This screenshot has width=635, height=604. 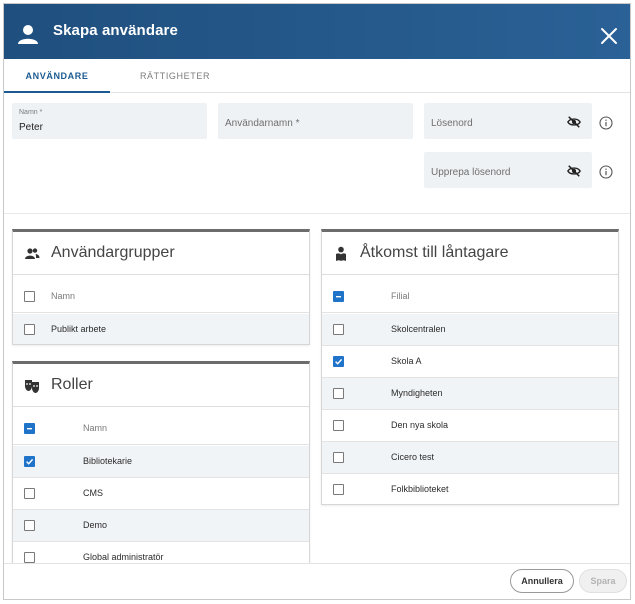 What do you see at coordinates (406, 361) in the screenshot?
I see `row-label: Skola A` at bounding box center [406, 361].